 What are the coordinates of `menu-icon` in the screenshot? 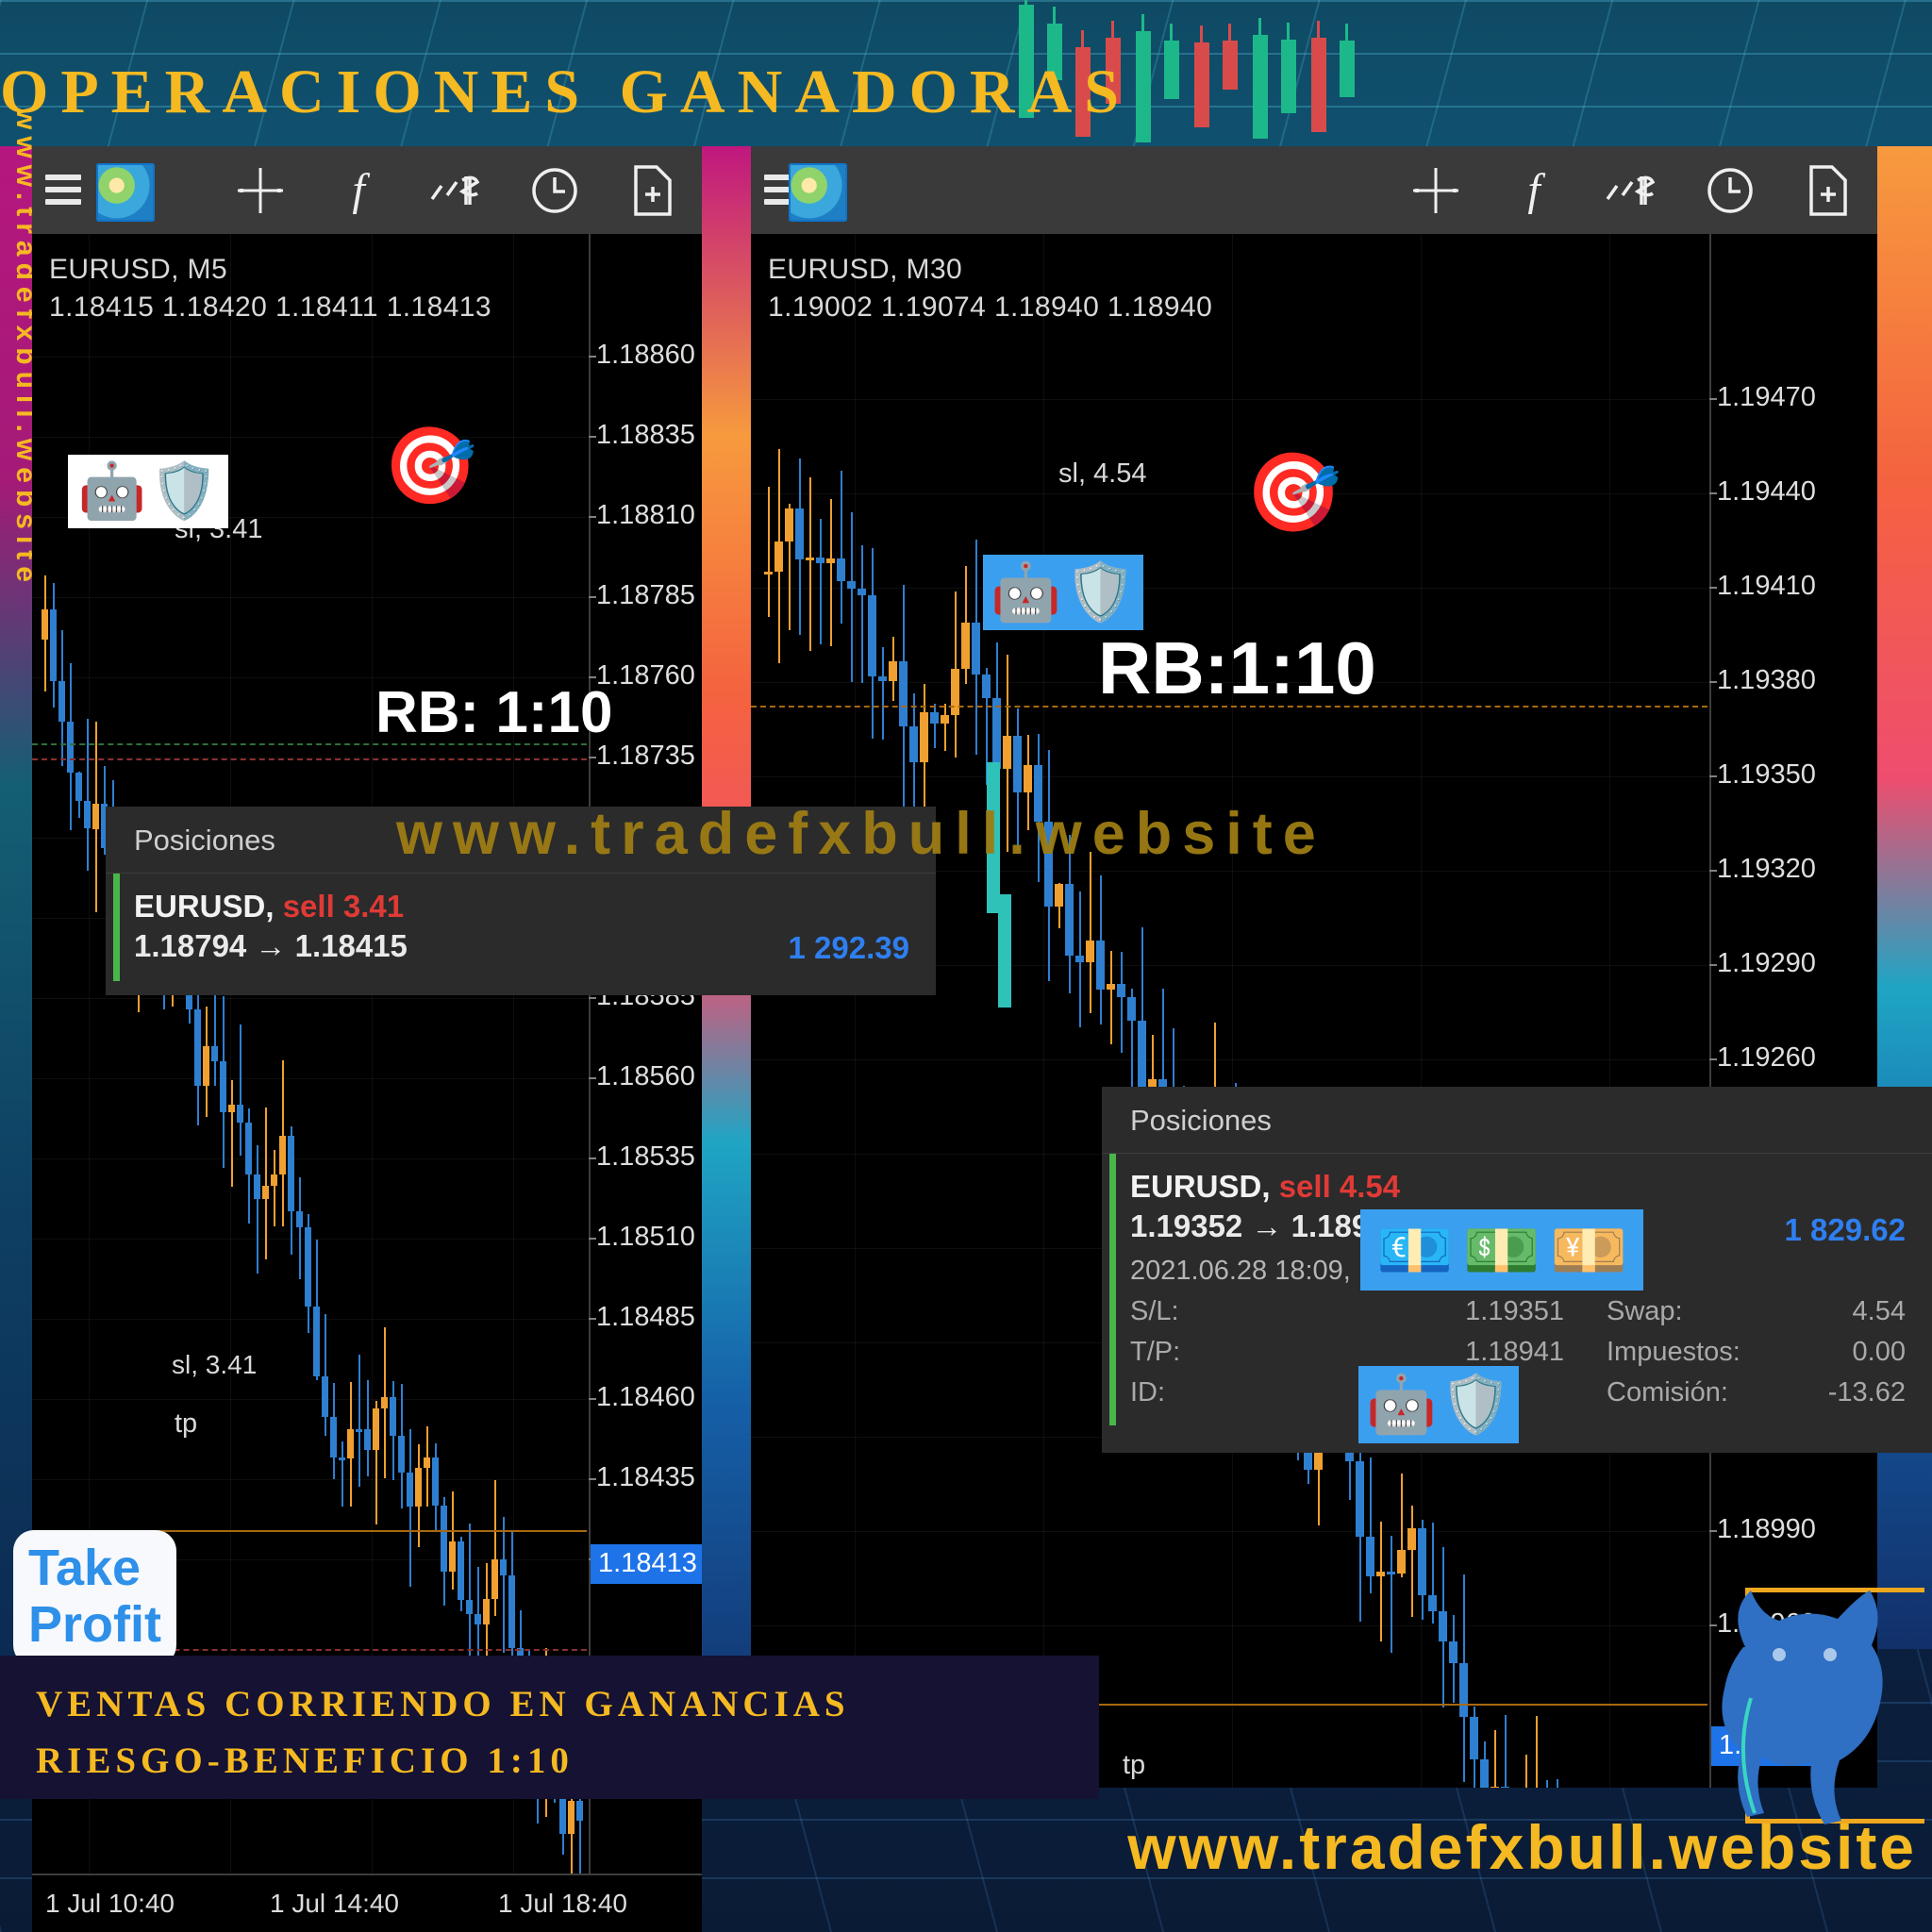 It's located at (63, 190).